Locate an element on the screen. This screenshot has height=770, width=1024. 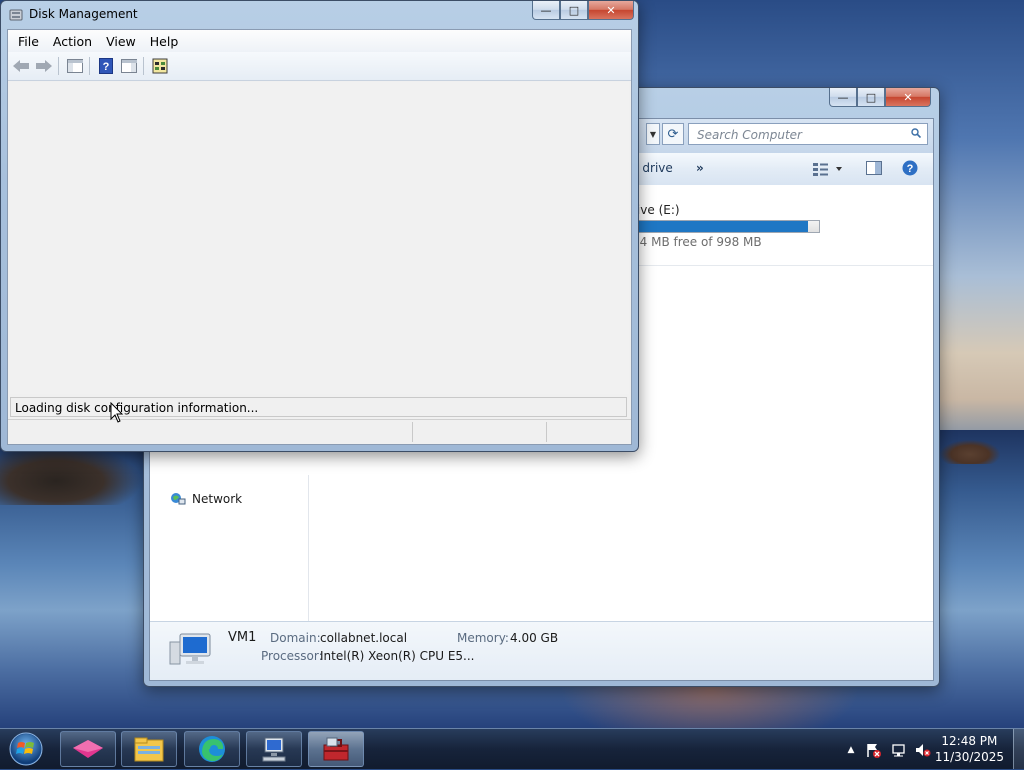
speaker-muted-icon is located at coordinates (923, 750).